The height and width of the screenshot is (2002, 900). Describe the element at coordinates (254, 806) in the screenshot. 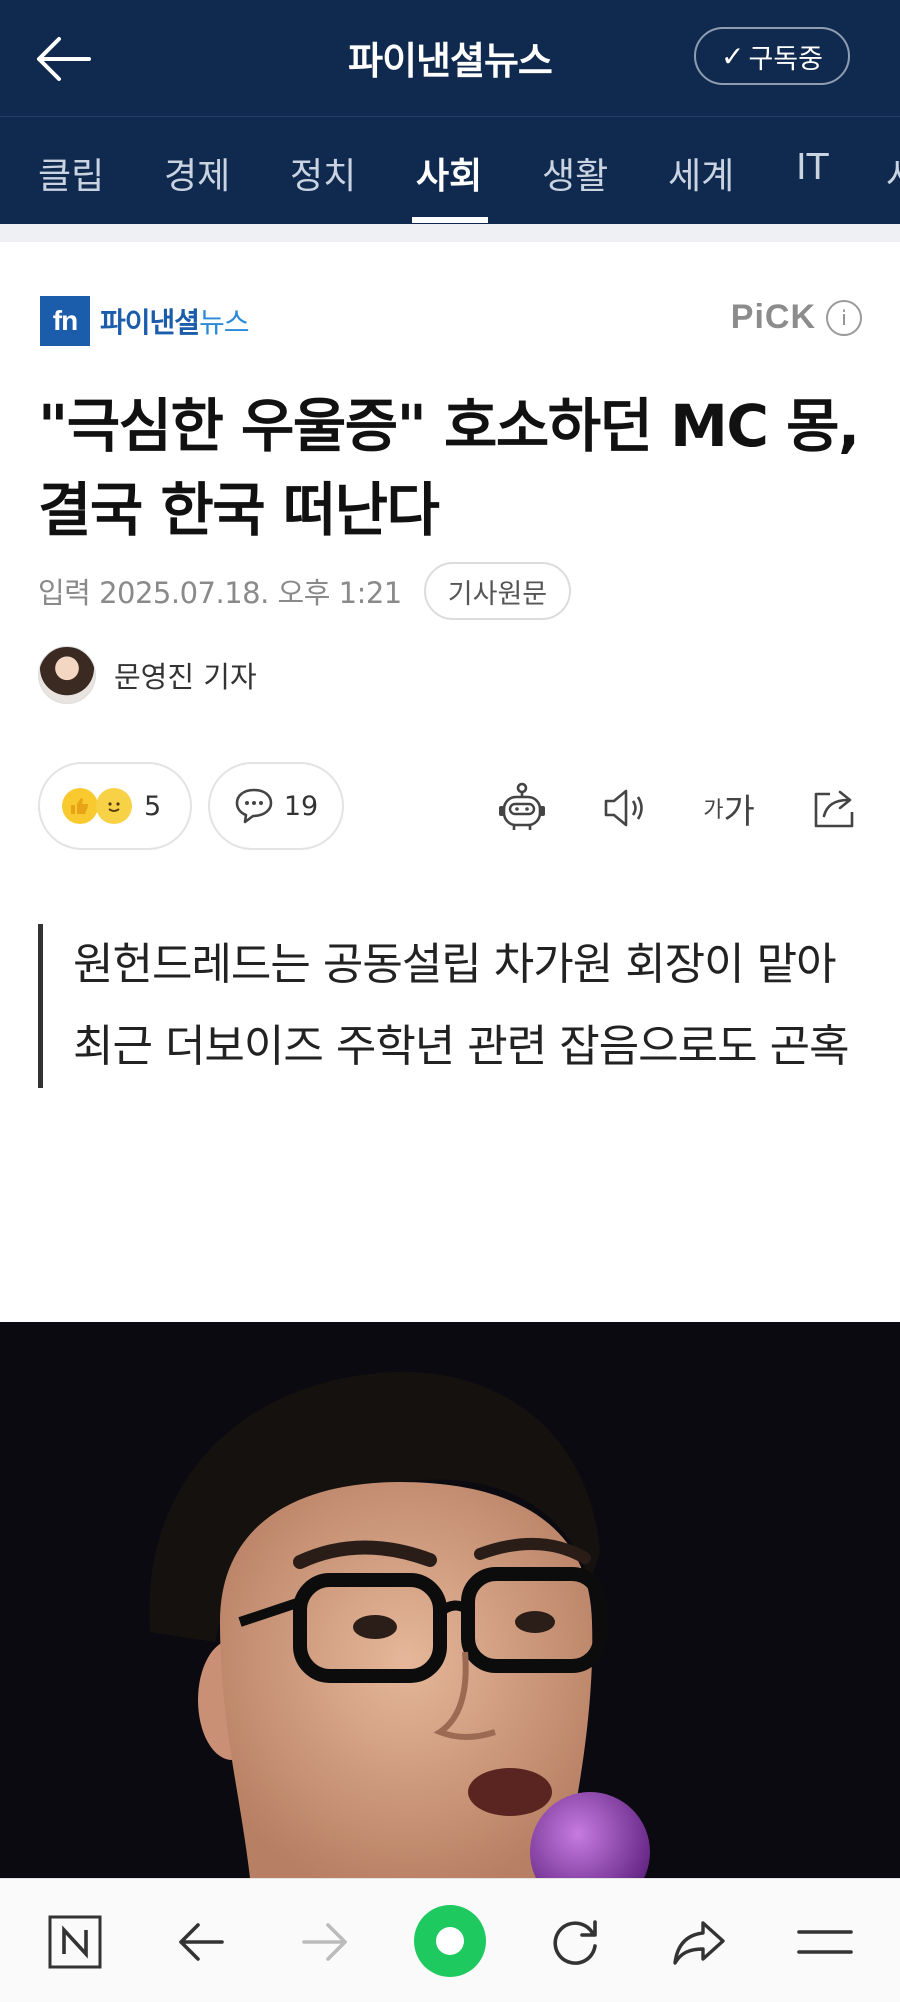

I see `comment-icon` at that location.